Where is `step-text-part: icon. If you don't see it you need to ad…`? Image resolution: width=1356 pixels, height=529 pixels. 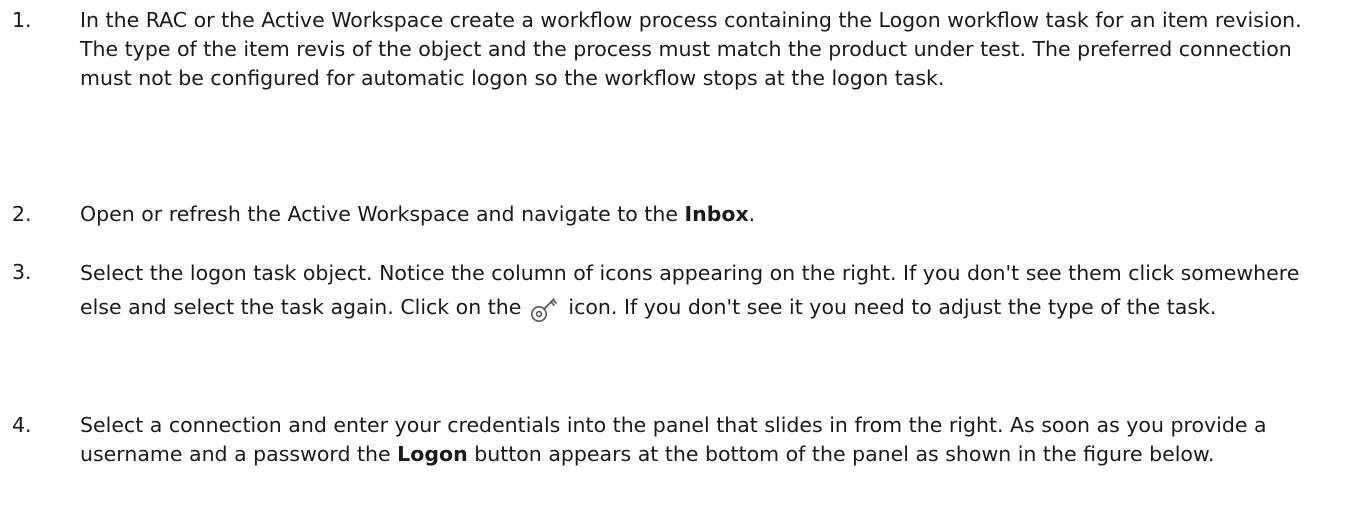 step-text-part: icon. If you don't see it you need to ad… is located at coordinates (889, 307).